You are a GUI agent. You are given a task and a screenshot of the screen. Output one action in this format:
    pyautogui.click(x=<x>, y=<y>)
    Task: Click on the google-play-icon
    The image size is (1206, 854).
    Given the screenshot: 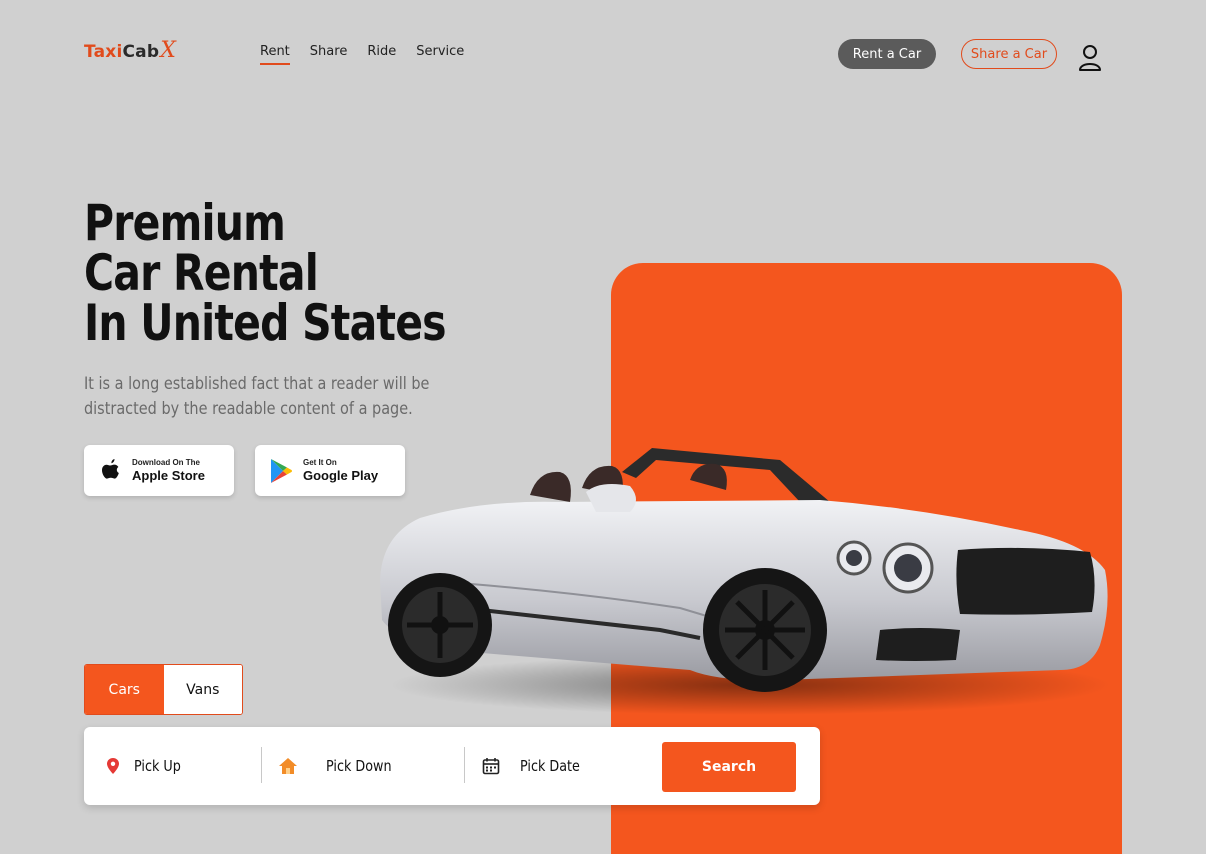 What is the action you would take?
    pyautogui.click(x=281, y=470)
    